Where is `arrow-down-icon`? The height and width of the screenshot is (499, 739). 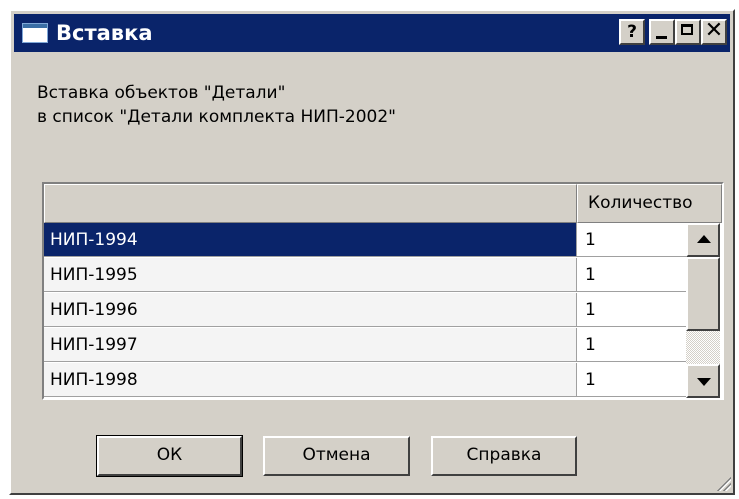 arrow-down-icon is located at coordinates (704, 382).